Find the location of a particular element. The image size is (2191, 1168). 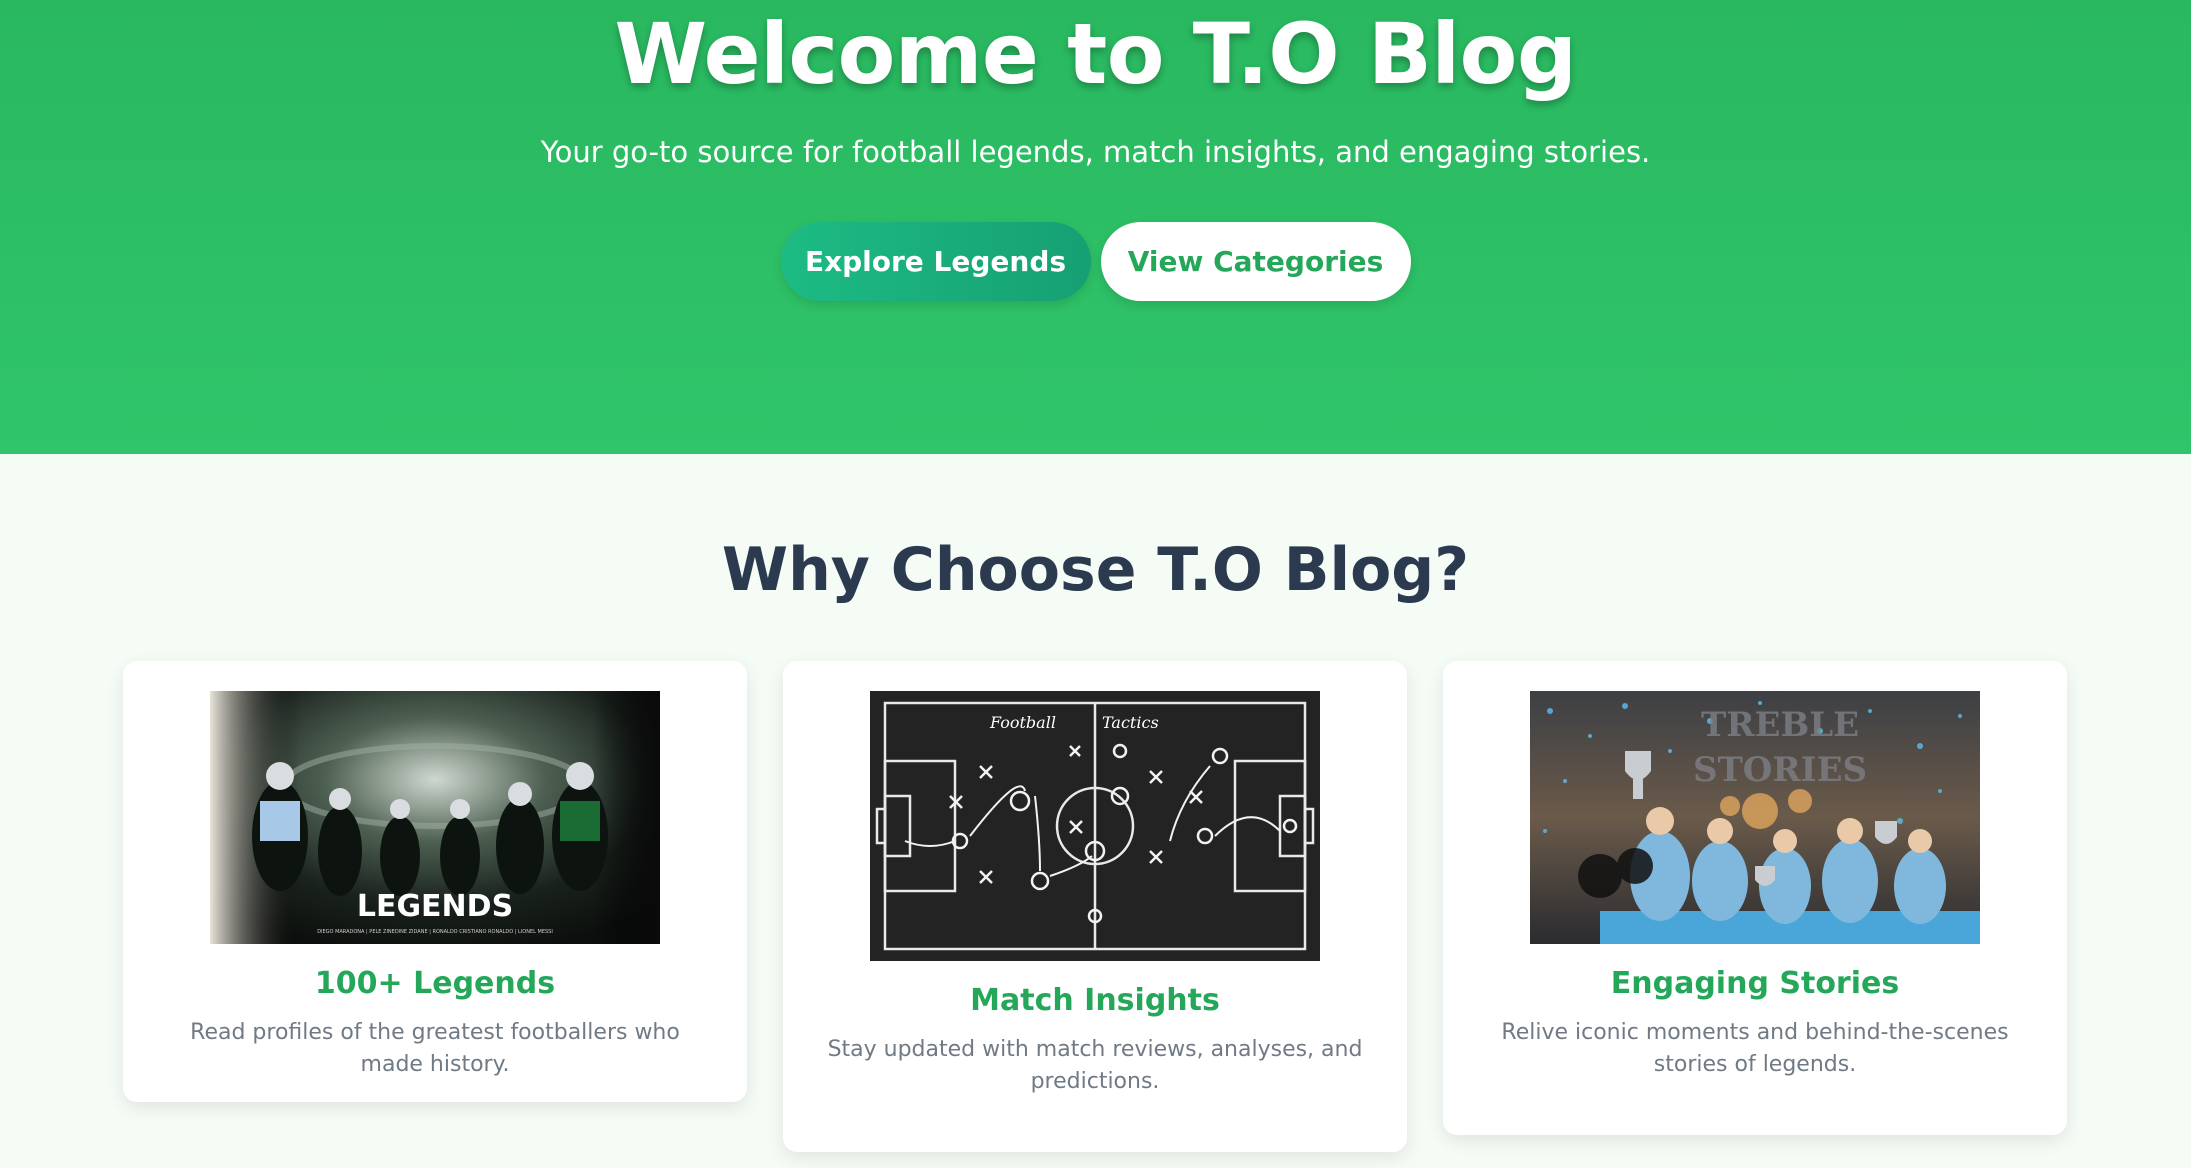

card-title-match-insights: Match Insights is located at coordinates (1095, 1000).